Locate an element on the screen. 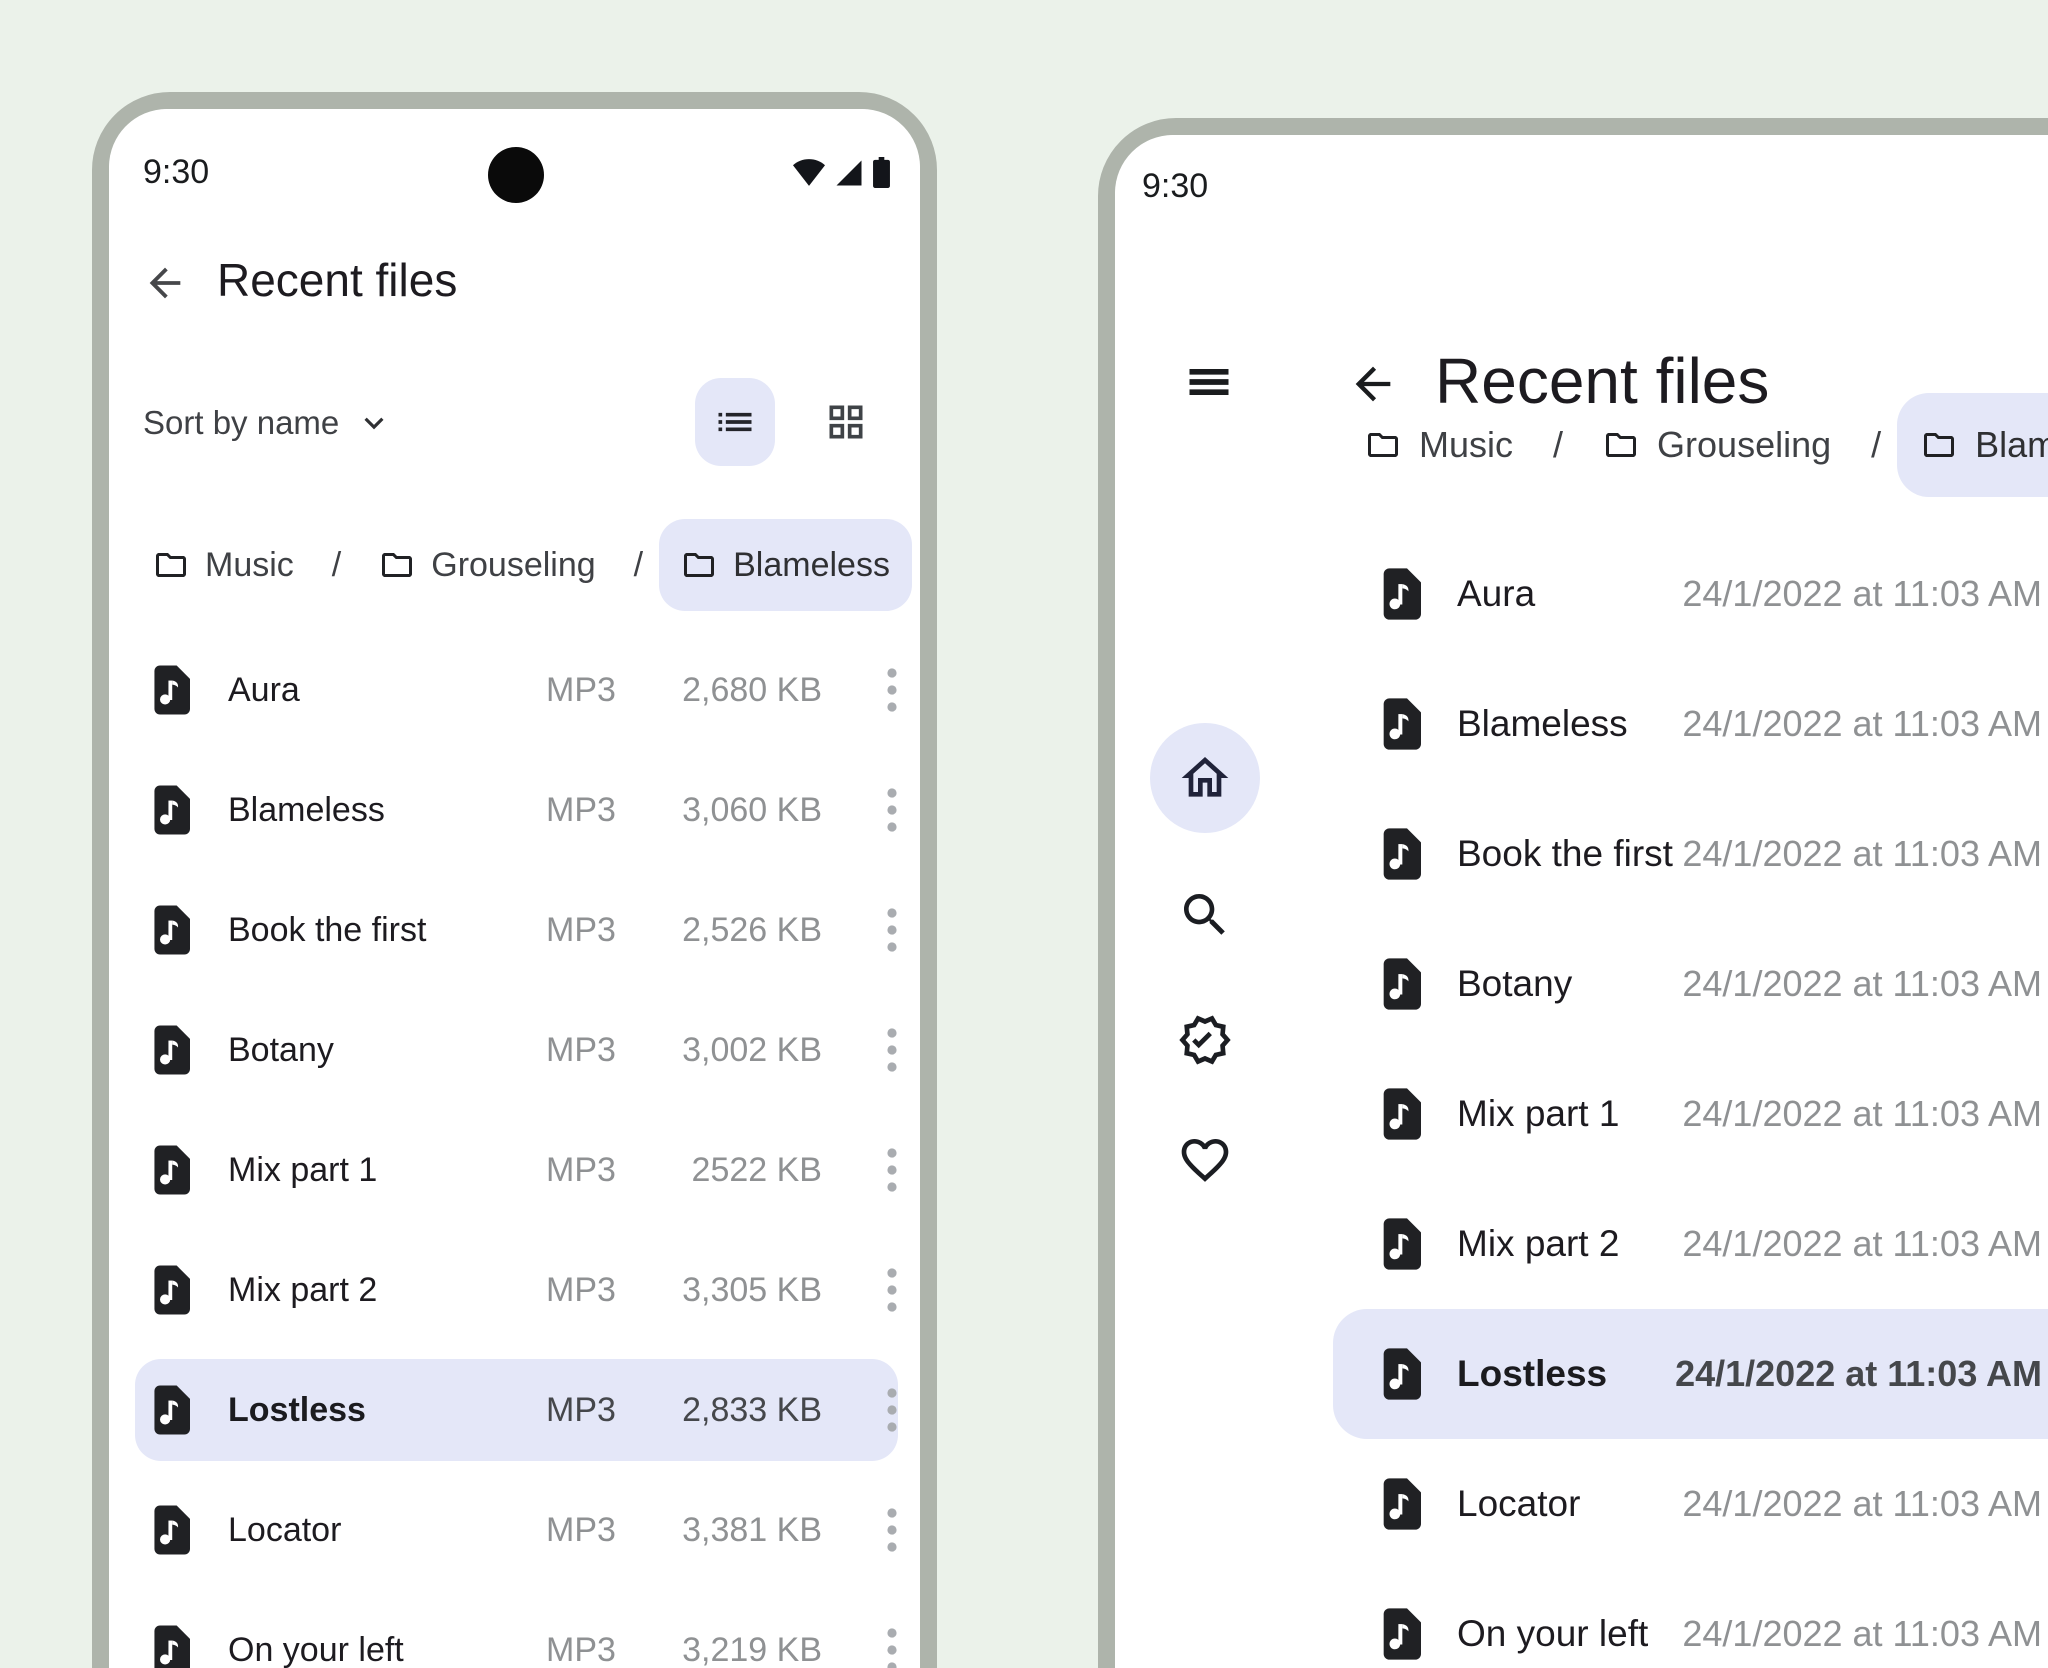 The image size is (2048, 1668). file-name: Book the first is located at coordinates (327, 929).